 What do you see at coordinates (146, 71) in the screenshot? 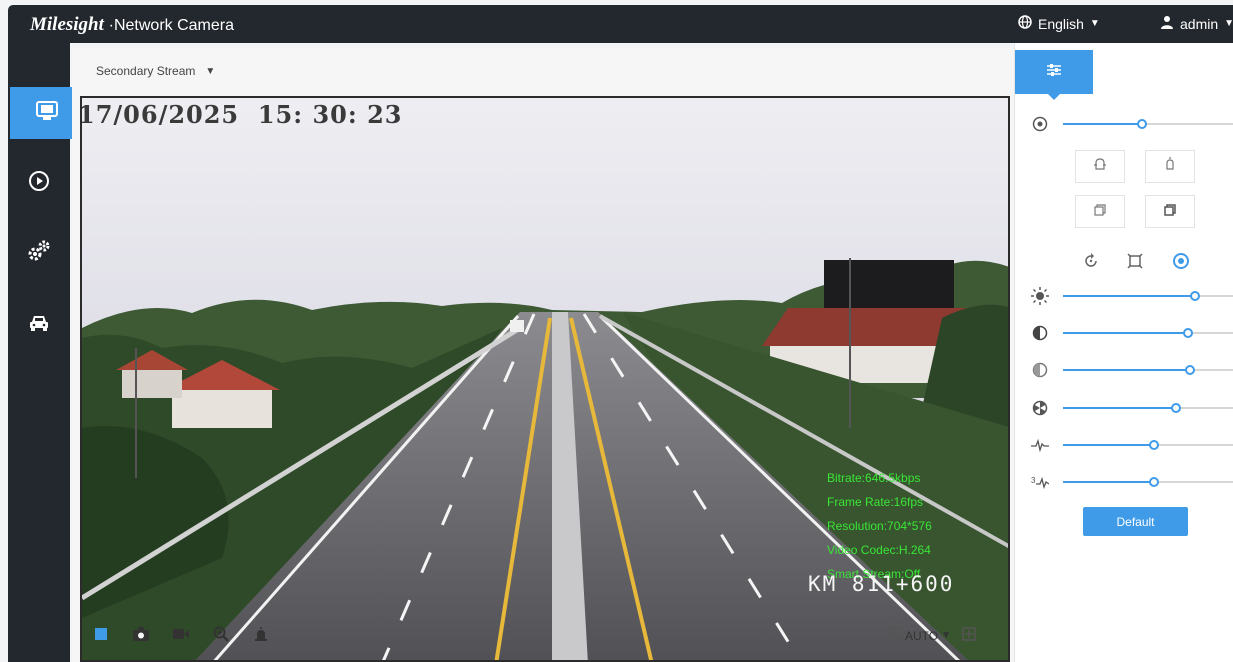
I see `stream-select-value: Secondary Stream` at bounding box center [146, 71].